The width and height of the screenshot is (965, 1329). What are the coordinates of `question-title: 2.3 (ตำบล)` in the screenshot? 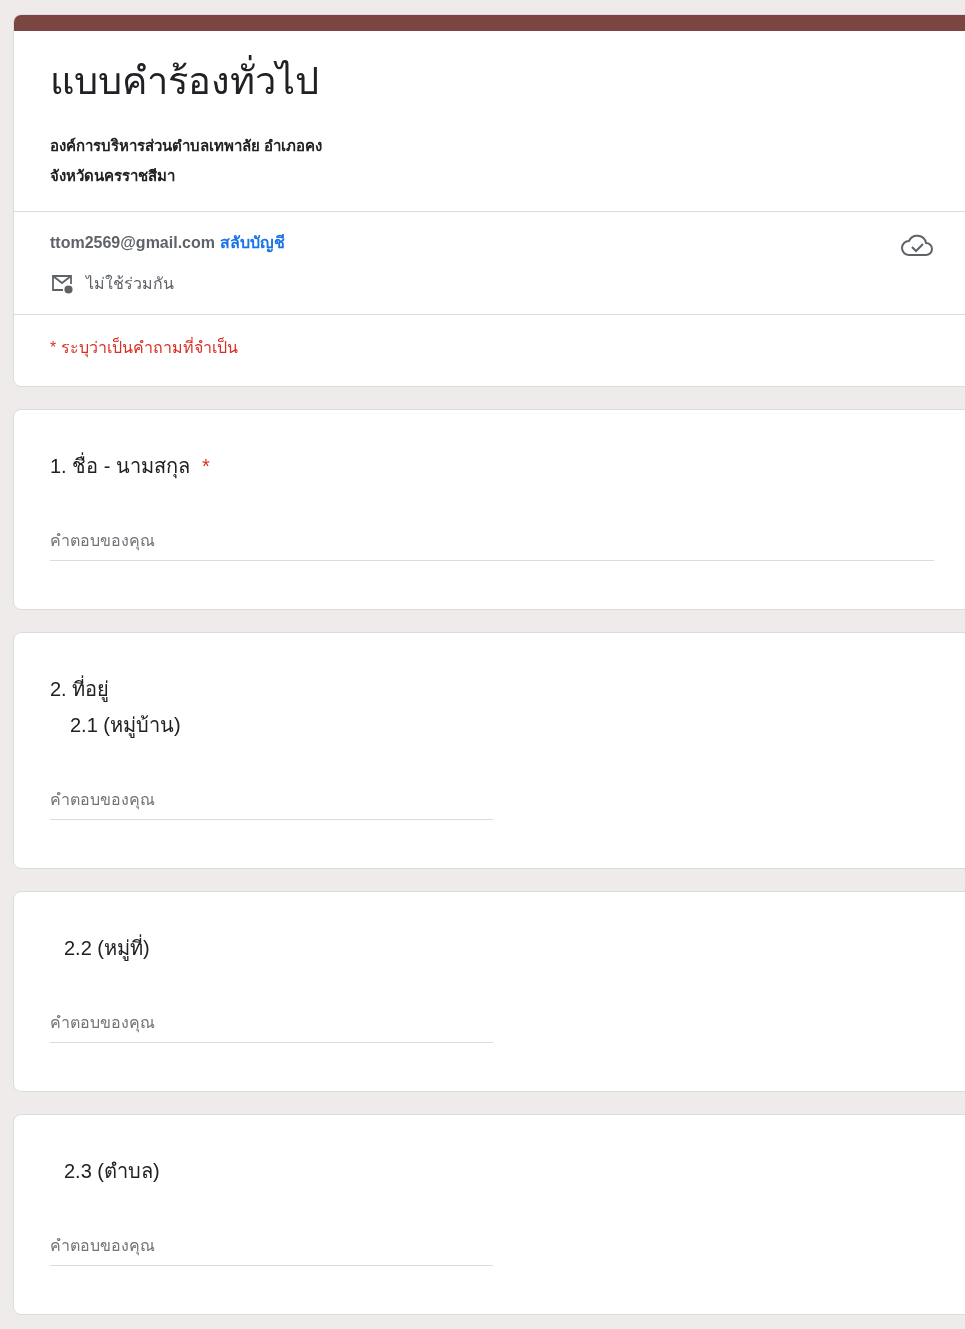 It's located at (112, 1171).